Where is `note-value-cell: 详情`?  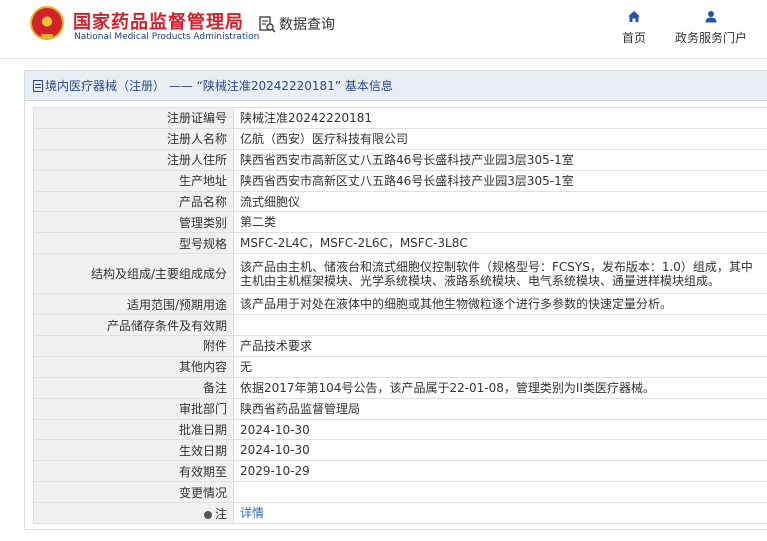 note-value-cell: 详情 is located at coordinates (500, 513).